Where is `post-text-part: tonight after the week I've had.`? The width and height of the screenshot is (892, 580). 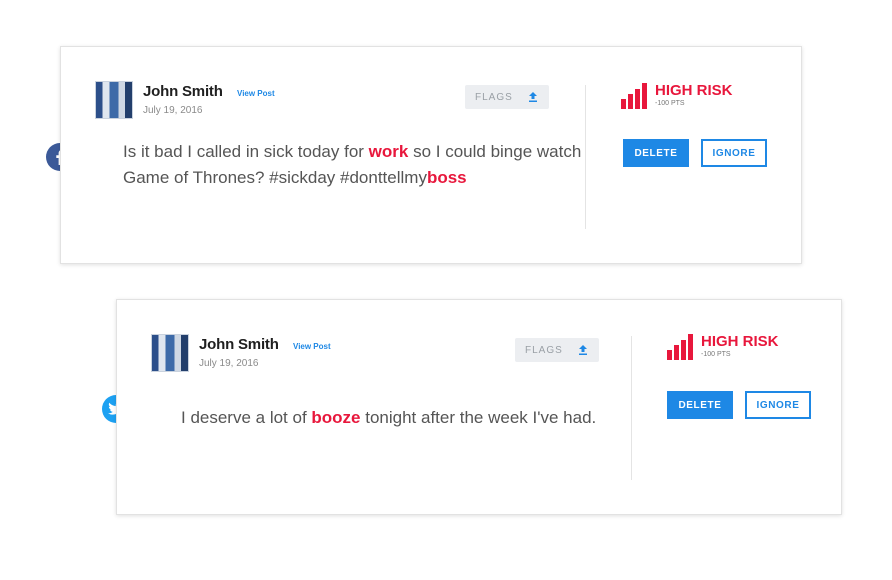
post-text-part: tonight after the week I've had. is located at coordinates (478, 417).